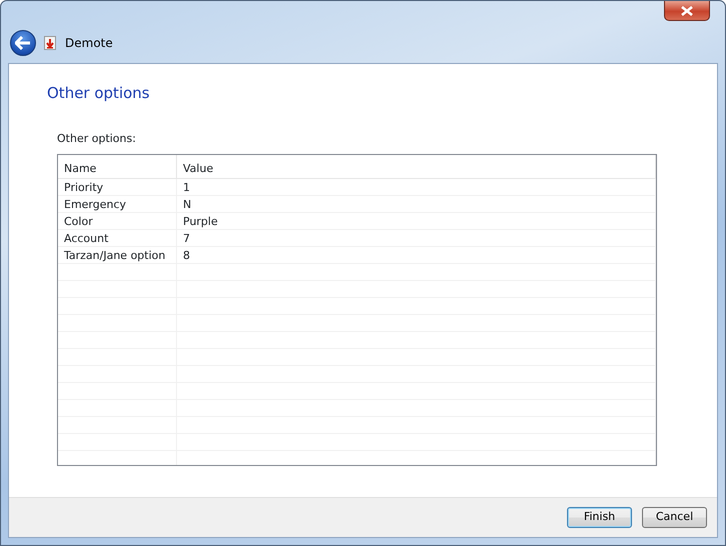 This screenshot has width=726, height=546. I want to click on close-icon, so click(687, 11).